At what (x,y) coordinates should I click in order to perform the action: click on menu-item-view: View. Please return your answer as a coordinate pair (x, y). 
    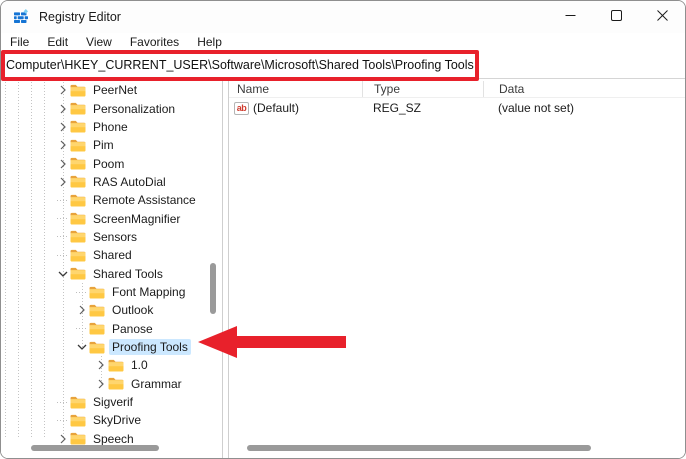
    Looking at the image, I should click on (99, 42).